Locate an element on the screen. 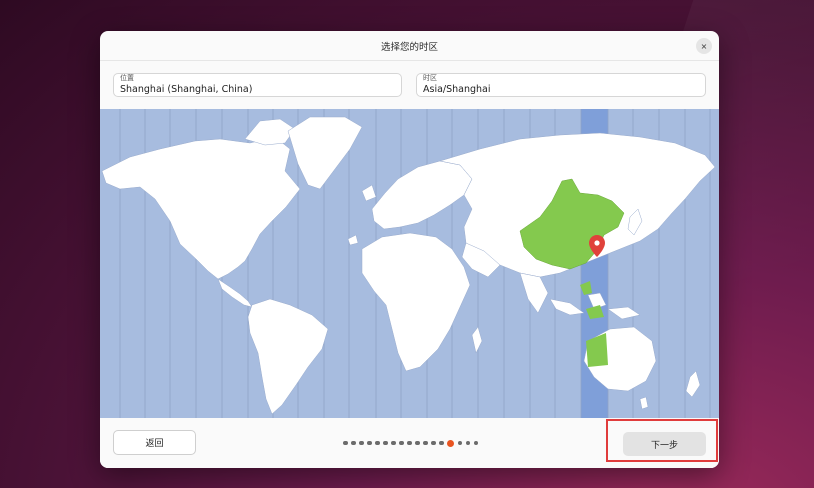  footer-bar: 返回 下一步 is located at coordinates (409, 443).